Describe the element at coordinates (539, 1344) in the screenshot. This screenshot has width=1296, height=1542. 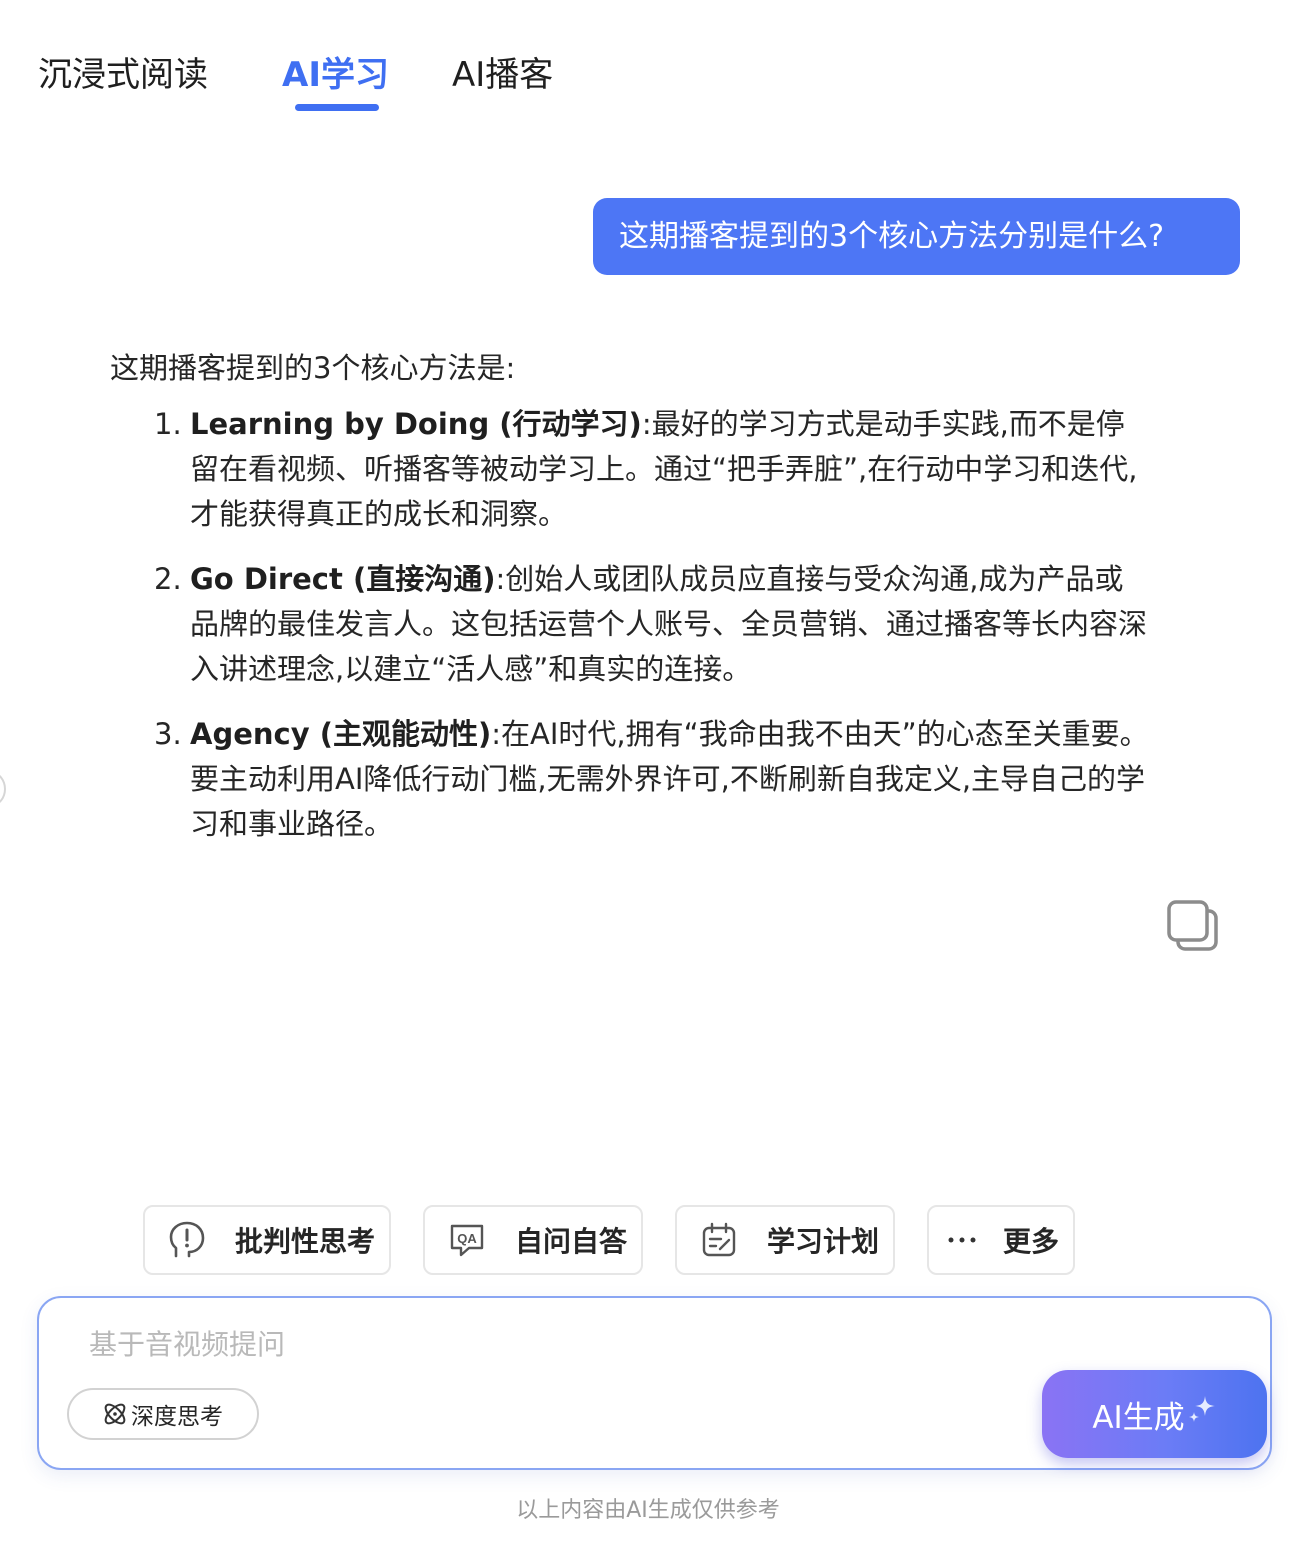
I see `question-input` at that location.